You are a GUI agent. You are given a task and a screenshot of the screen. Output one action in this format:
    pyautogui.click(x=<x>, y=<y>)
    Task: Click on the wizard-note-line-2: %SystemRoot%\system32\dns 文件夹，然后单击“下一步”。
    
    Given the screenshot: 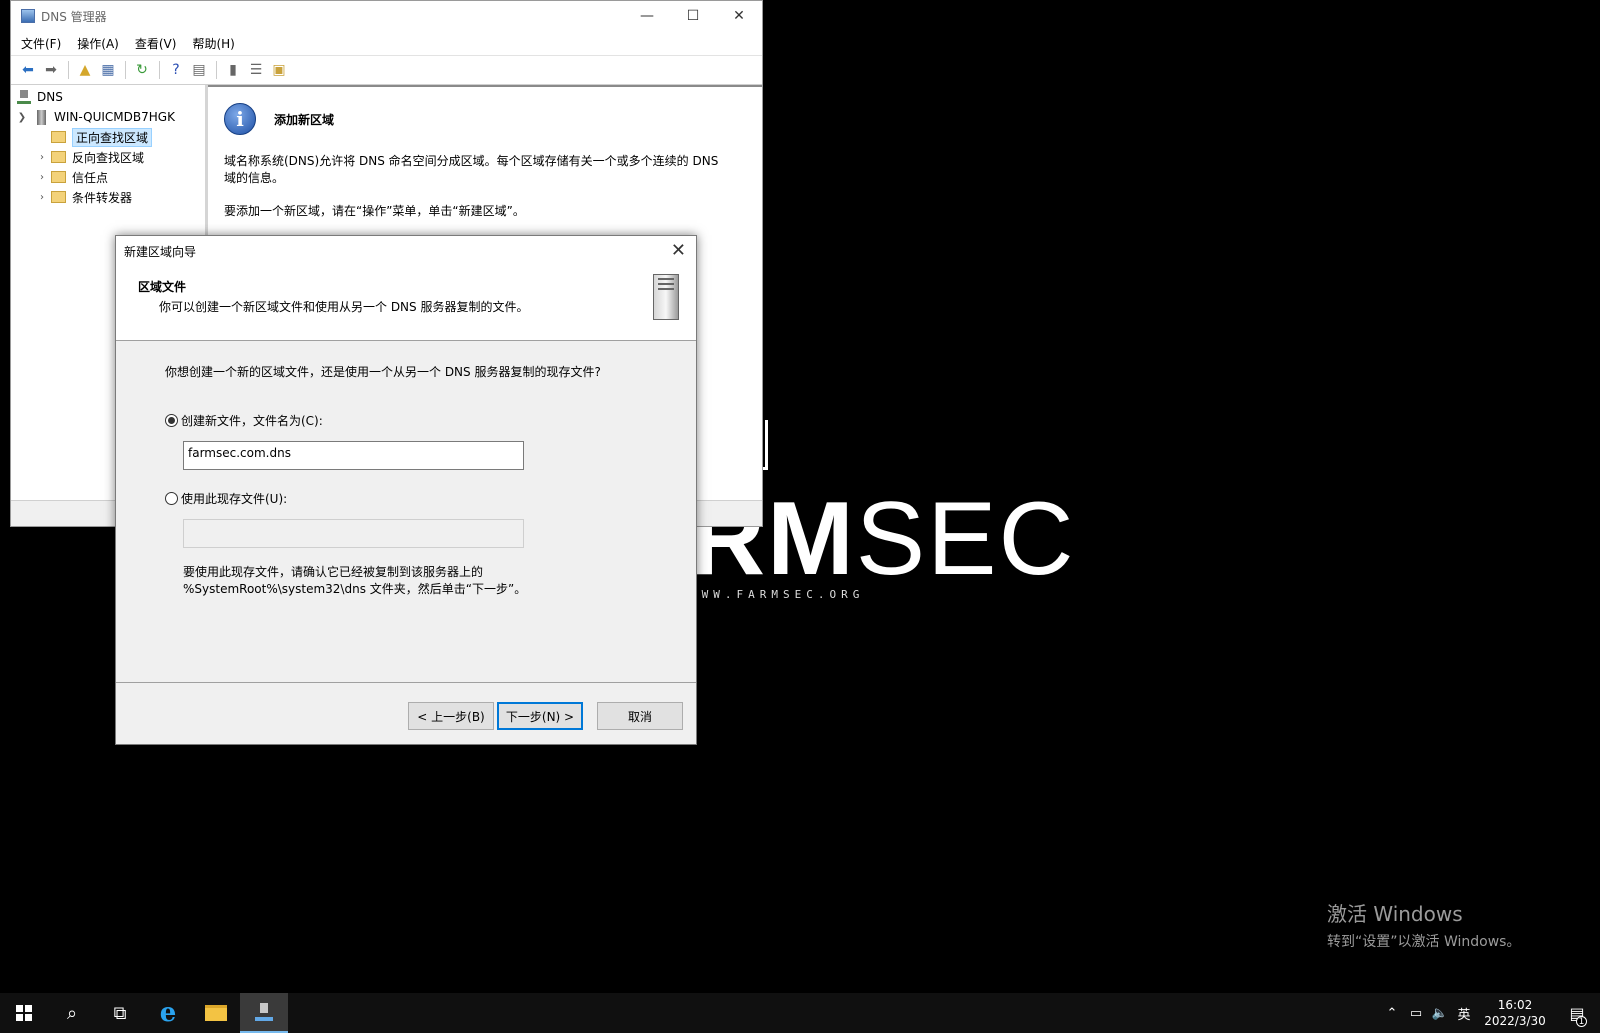 What is the action you would take?
    pyautogui.click(x=355, y=589)
    